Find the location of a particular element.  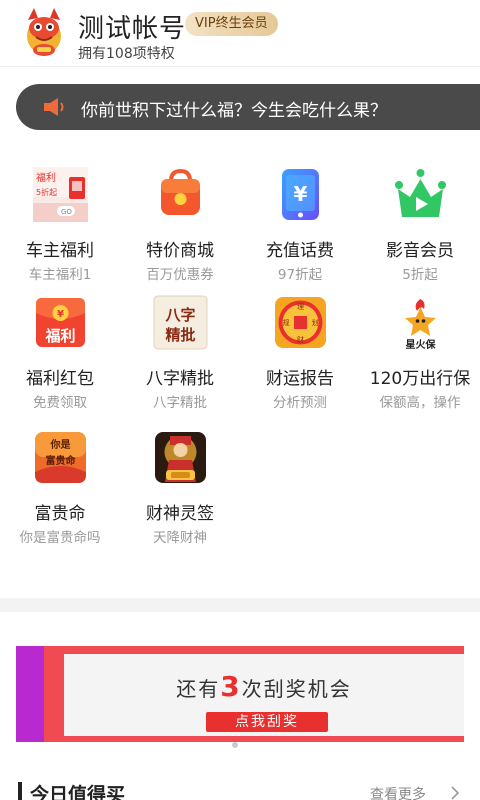

rich-fate-icon: 你是 富贵命 is located at coordinates (60, 457).